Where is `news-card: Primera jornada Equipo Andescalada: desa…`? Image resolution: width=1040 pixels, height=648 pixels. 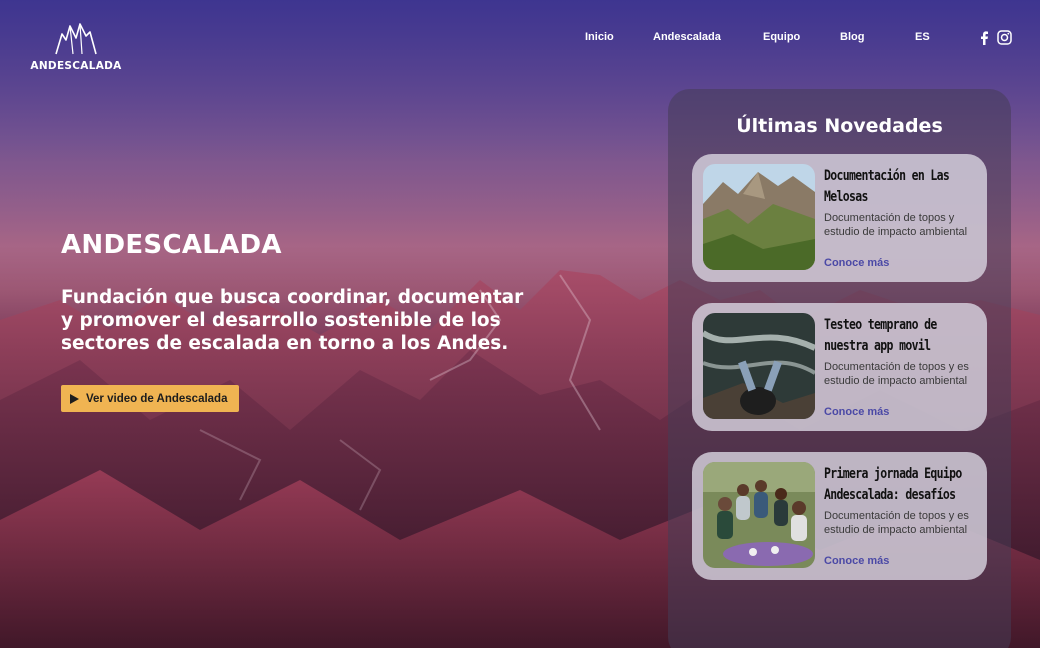 news-card: Primera jornada Equipo Andescalada: desa… is located at coordinates (839, 516).